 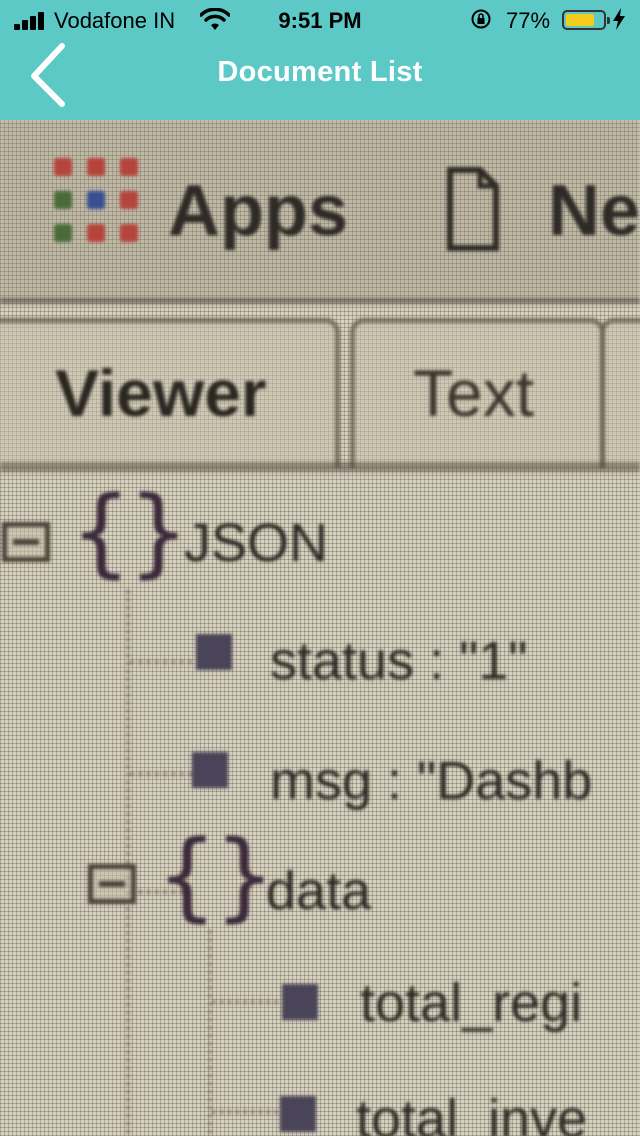 What do you see at coordinates (471, 1003) in the screenshot?
I see `tree-node-total-regi: total_regi` at bounding box center [471, 1003].